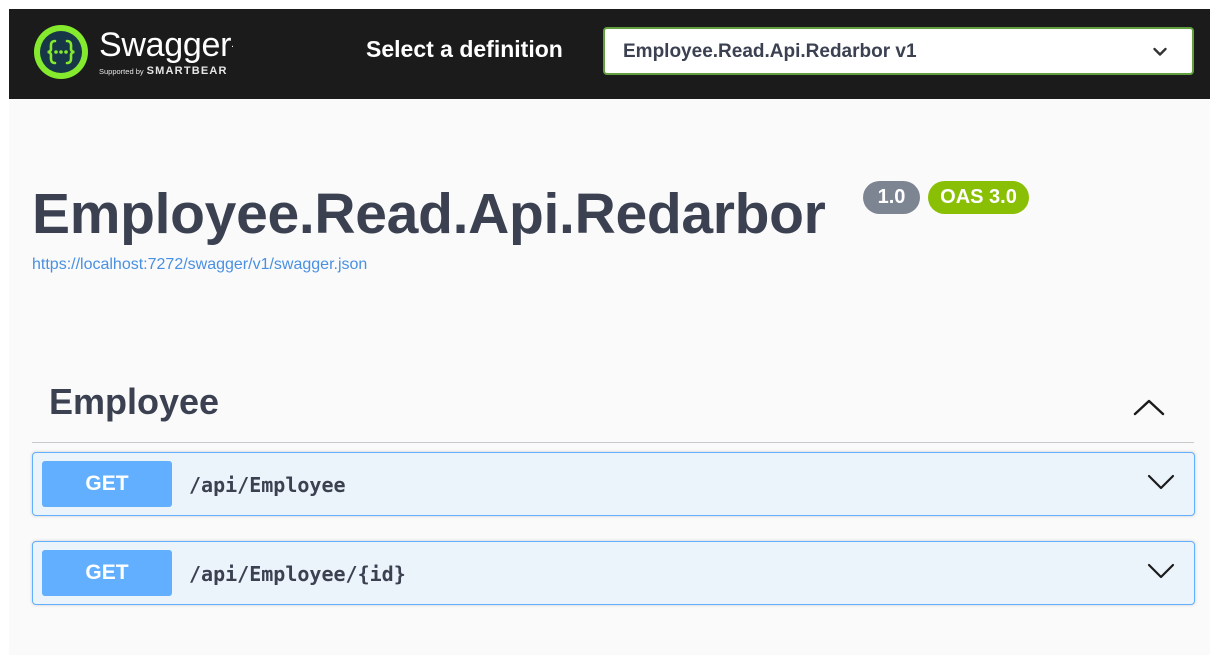  I want to click on operation-path: /api/Employee, so click(267, 485).